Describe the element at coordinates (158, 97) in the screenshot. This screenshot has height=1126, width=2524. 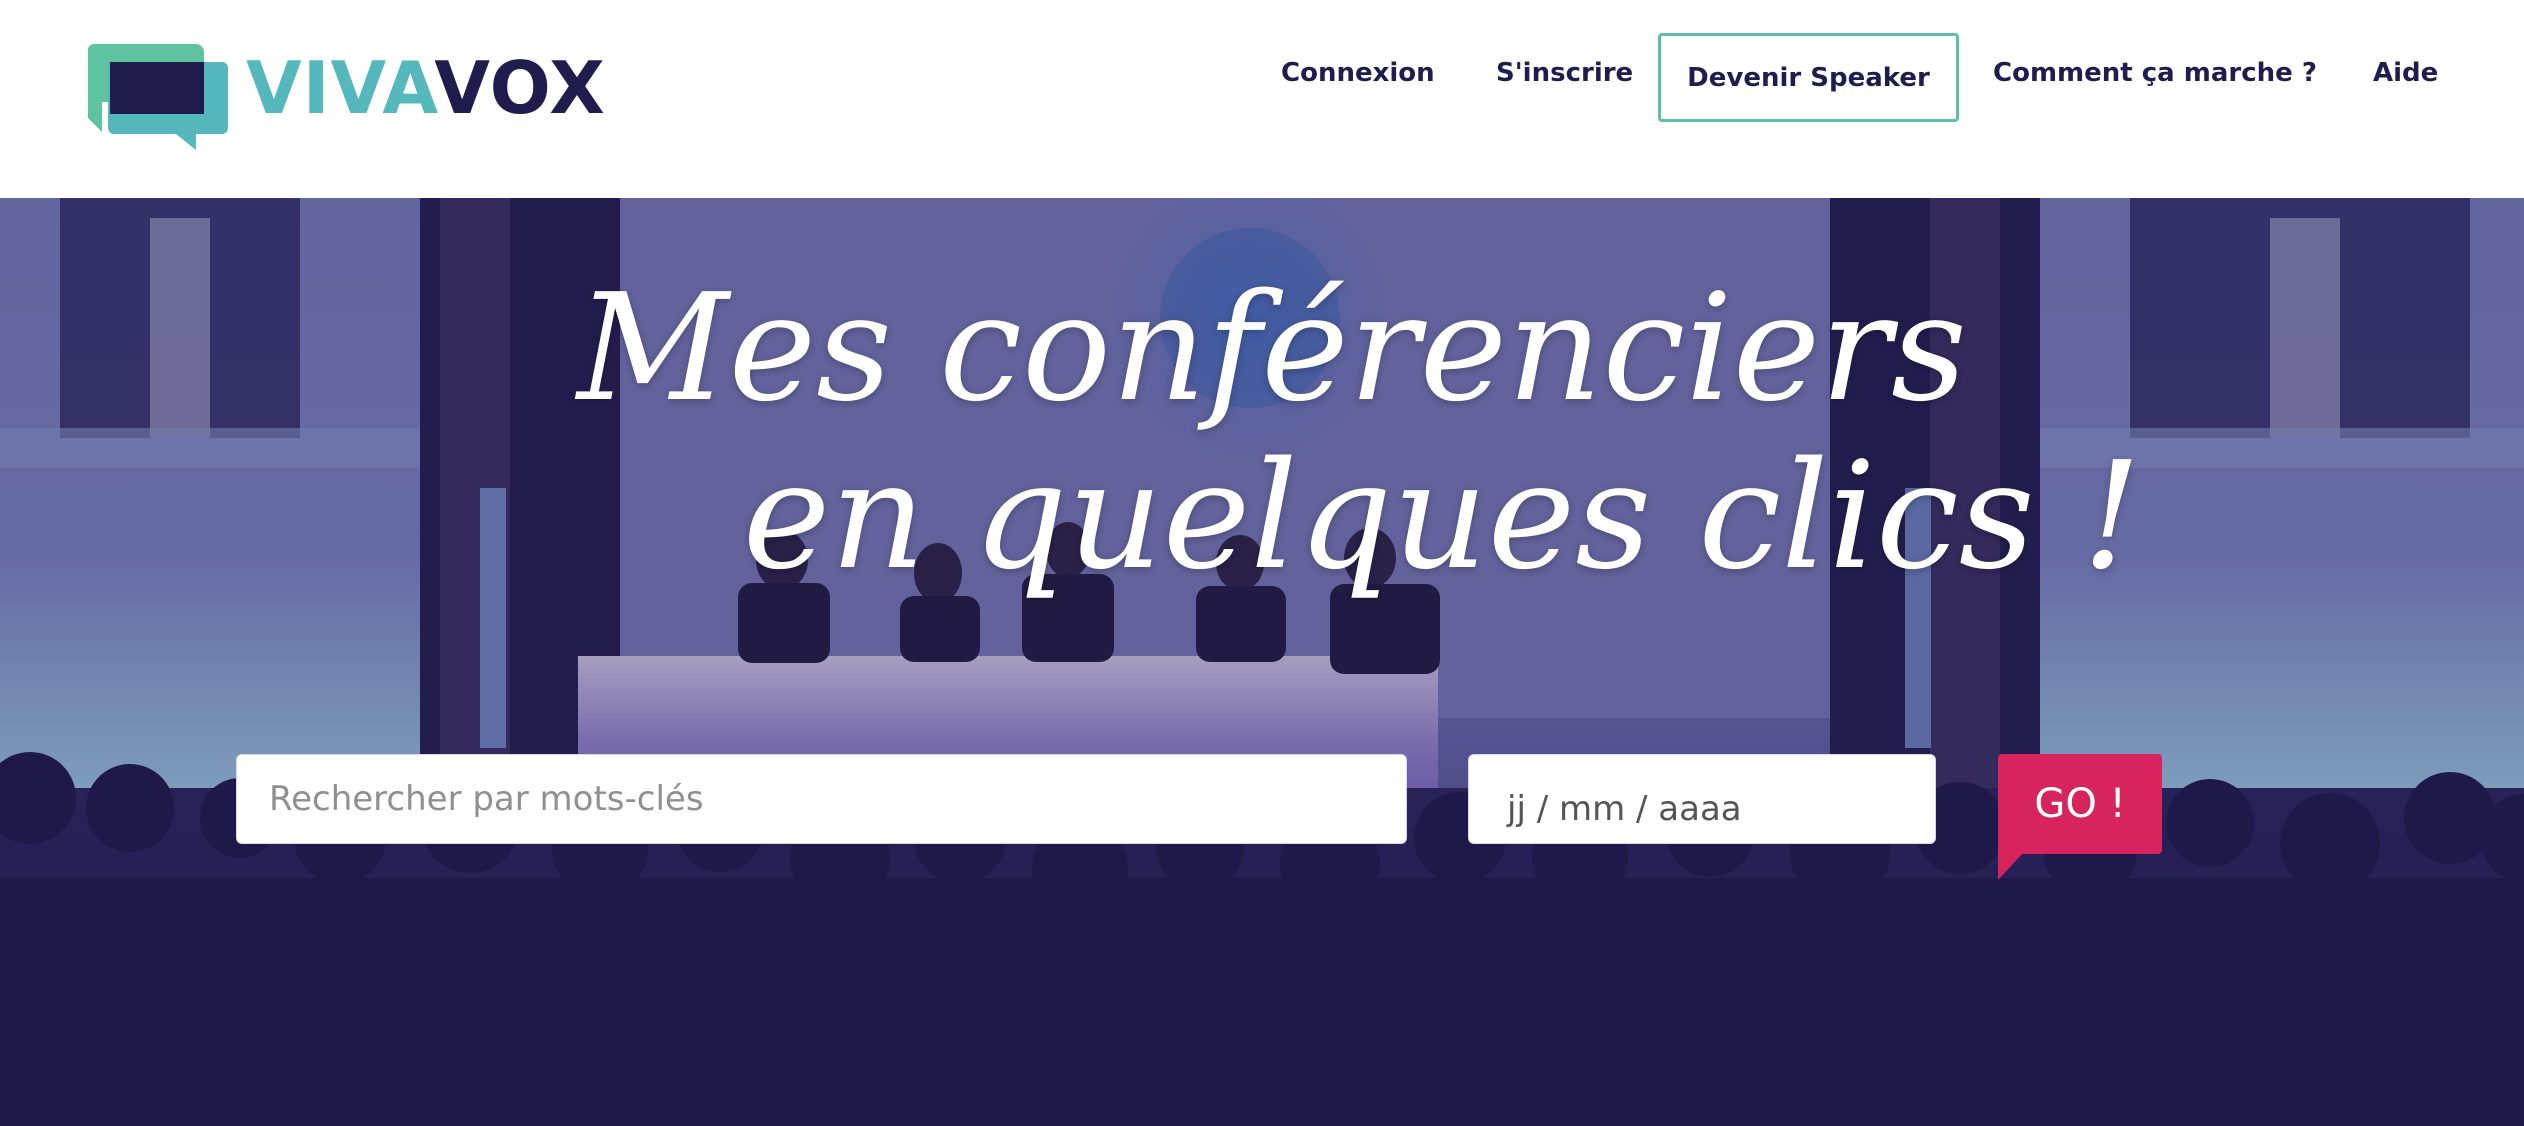
I see `speech-bubble-logo-icon` at that location.